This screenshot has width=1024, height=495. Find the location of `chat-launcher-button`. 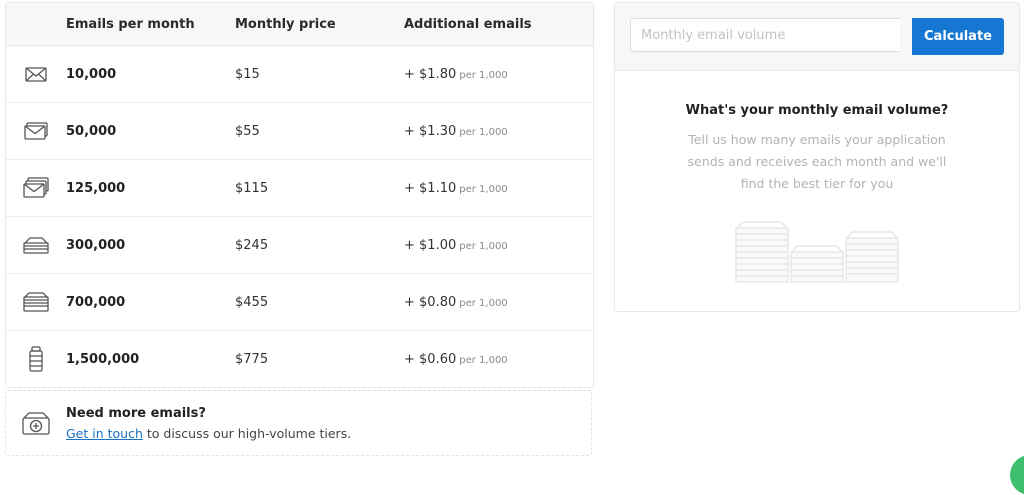

chat-launcher-button is located at coordinates (1017, 475).